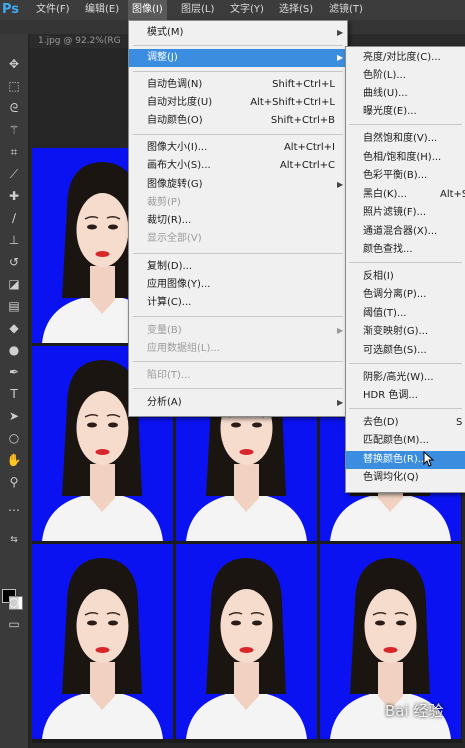 This screenshot has height=748, width=465. Describe the element at coordinates (247, 10) in the screenshot. I see `menu-type: 文字(Y)` at that location.